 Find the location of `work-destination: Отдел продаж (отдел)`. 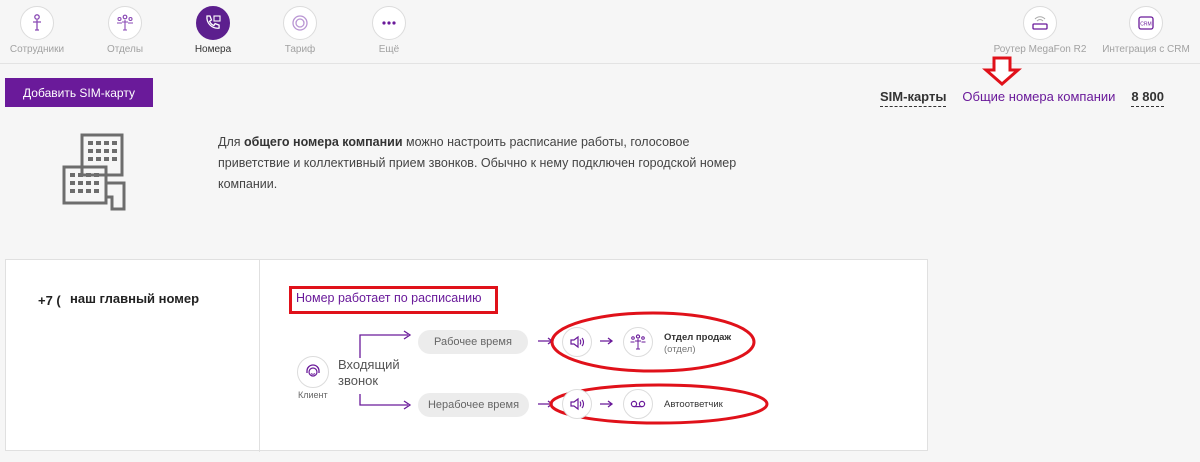

work-destination: Отдел продаж (отдел) is located at coordinates (697, 344).